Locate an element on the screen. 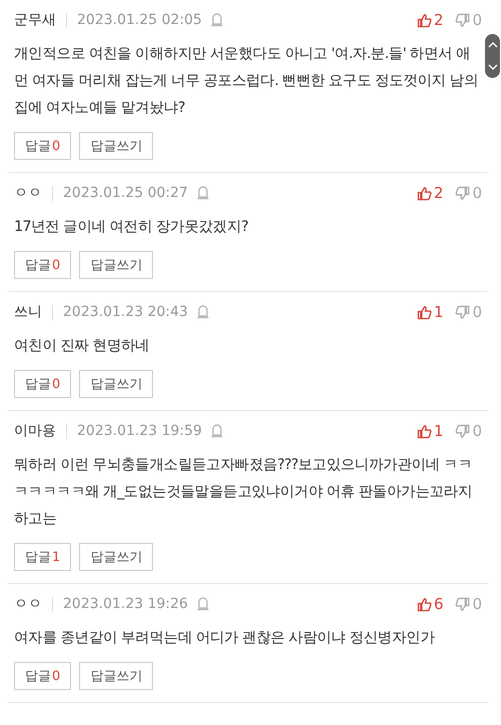 Image resolution: width=501 pixels, height=725 pixels. comment-date: 2023.01.23 19:59 is located at coordinates (139, 431).